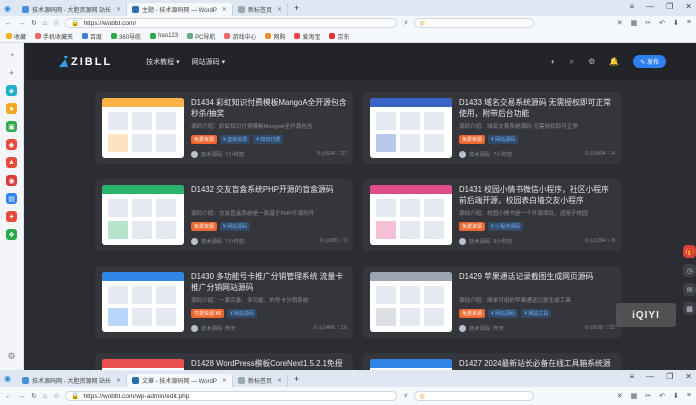  I want to click on undo-icon: ↶, so click(662, 396).